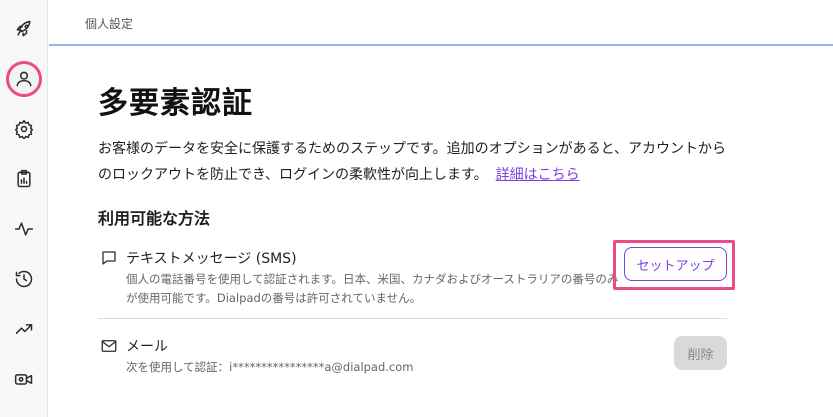  I want to click on details-link: 詳細はこちら, so click(538, 175).